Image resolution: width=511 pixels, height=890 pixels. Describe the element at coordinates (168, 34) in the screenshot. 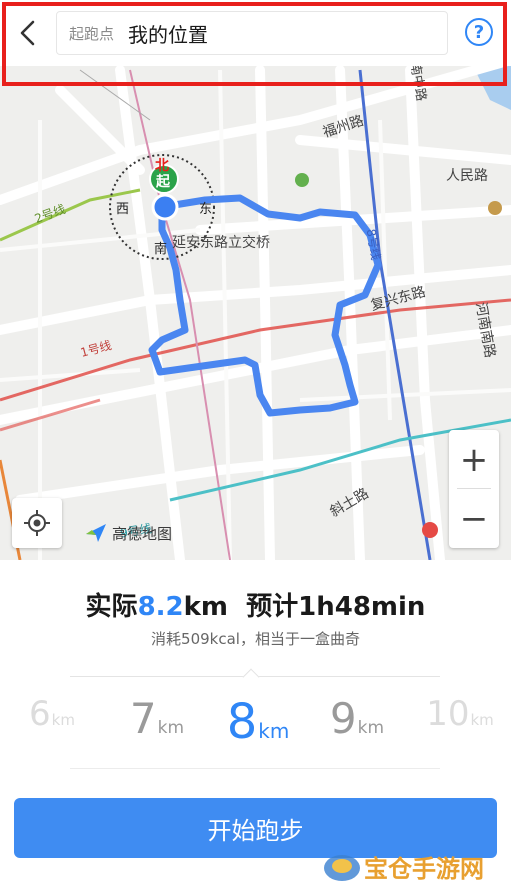

I see `start-point-value: 我的位置` at that location.